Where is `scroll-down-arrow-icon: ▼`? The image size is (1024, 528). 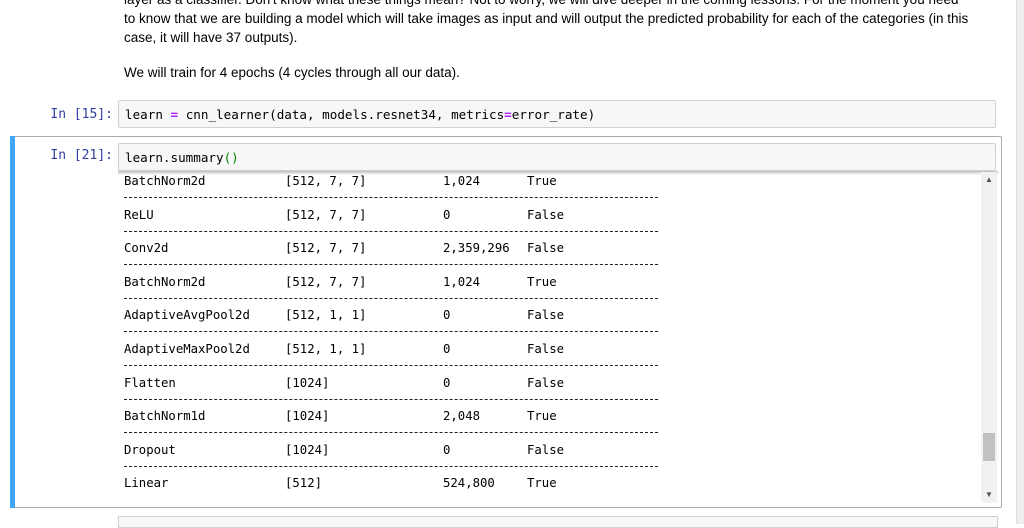 scroll-down-arrow-icon: ▼ is located at coordinates (989, 495).